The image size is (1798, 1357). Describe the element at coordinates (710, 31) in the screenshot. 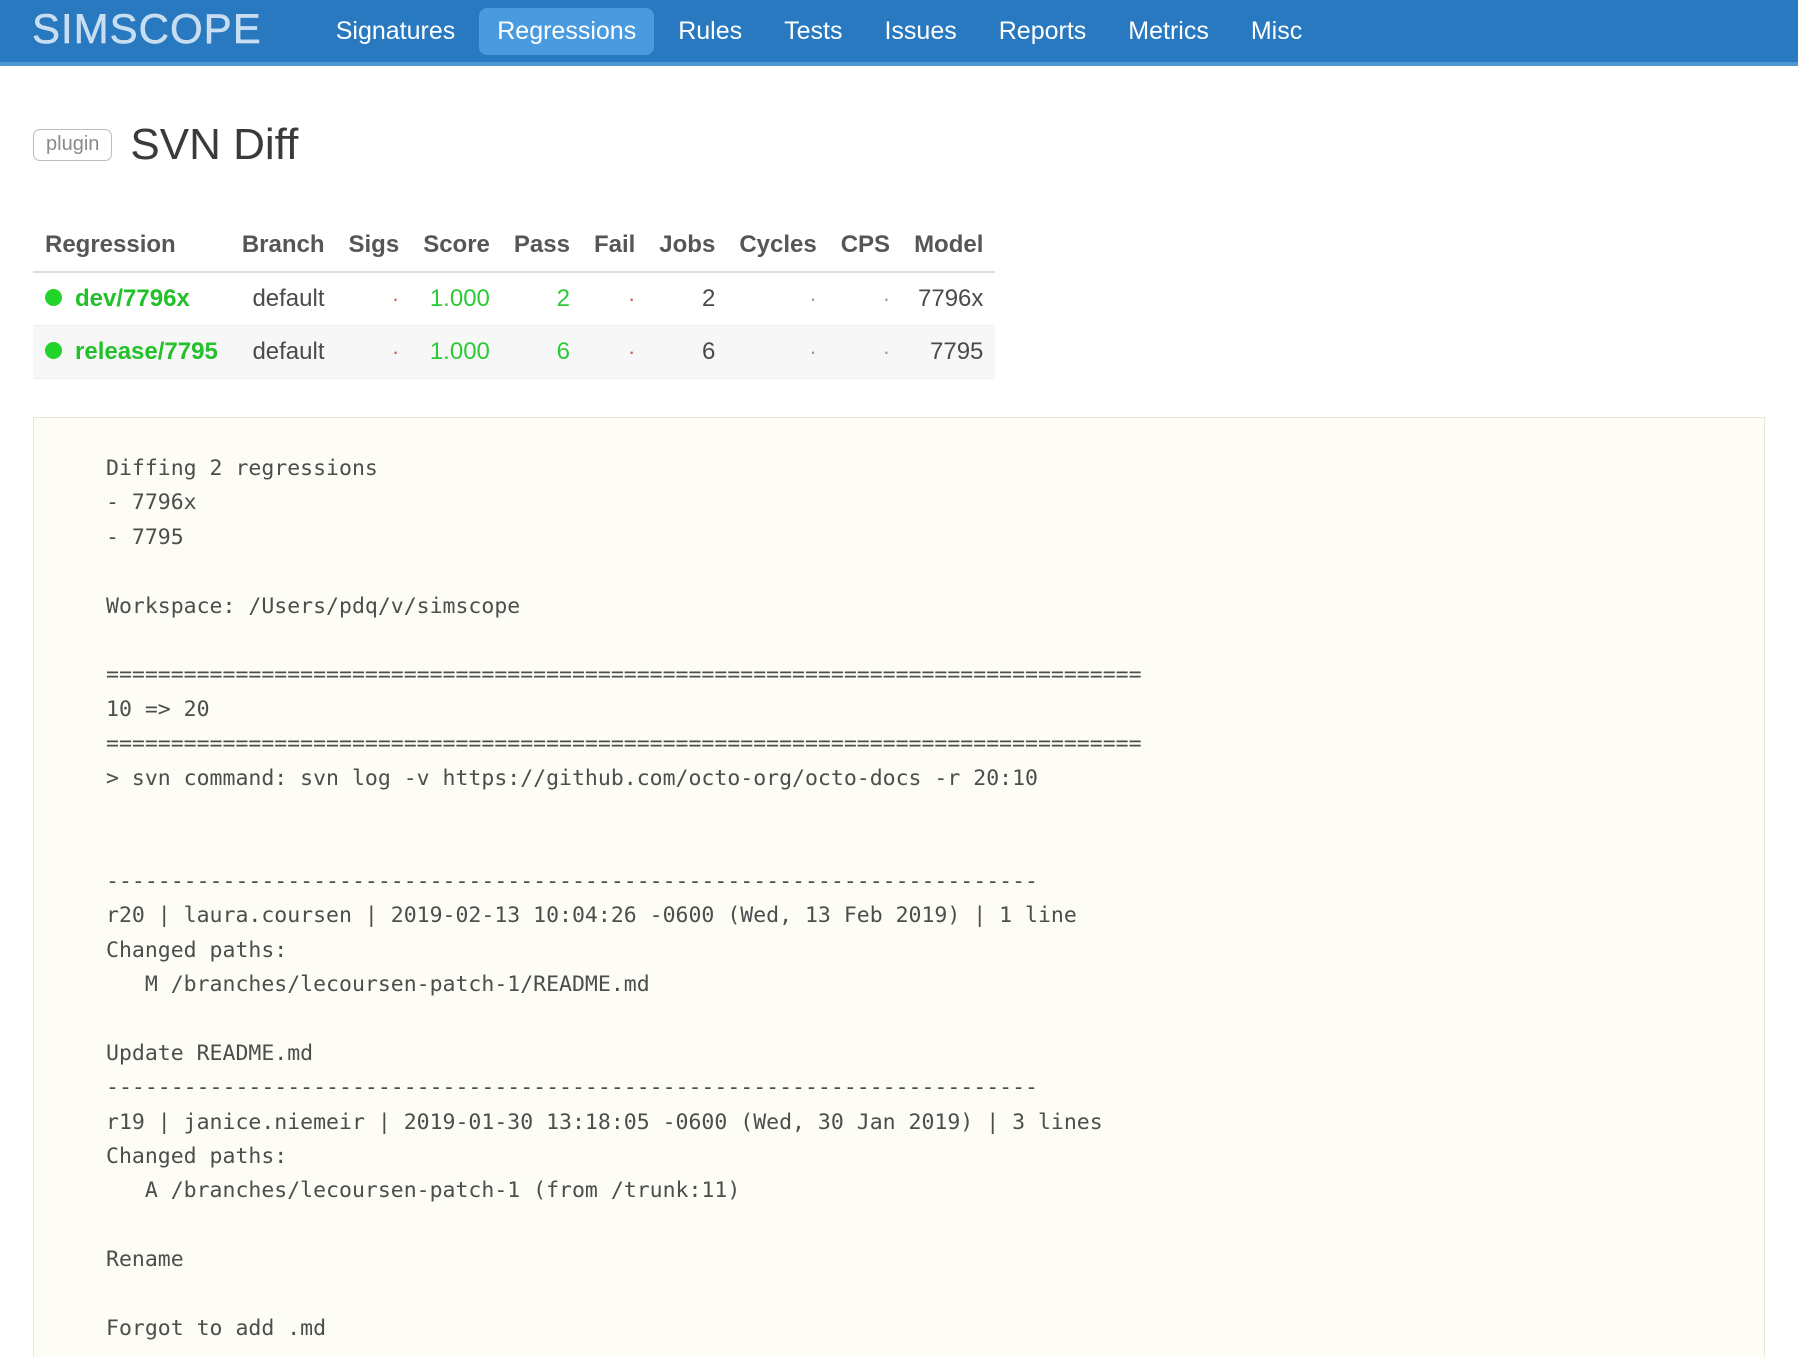

I see `nav-item-rules: Rules` at that location.